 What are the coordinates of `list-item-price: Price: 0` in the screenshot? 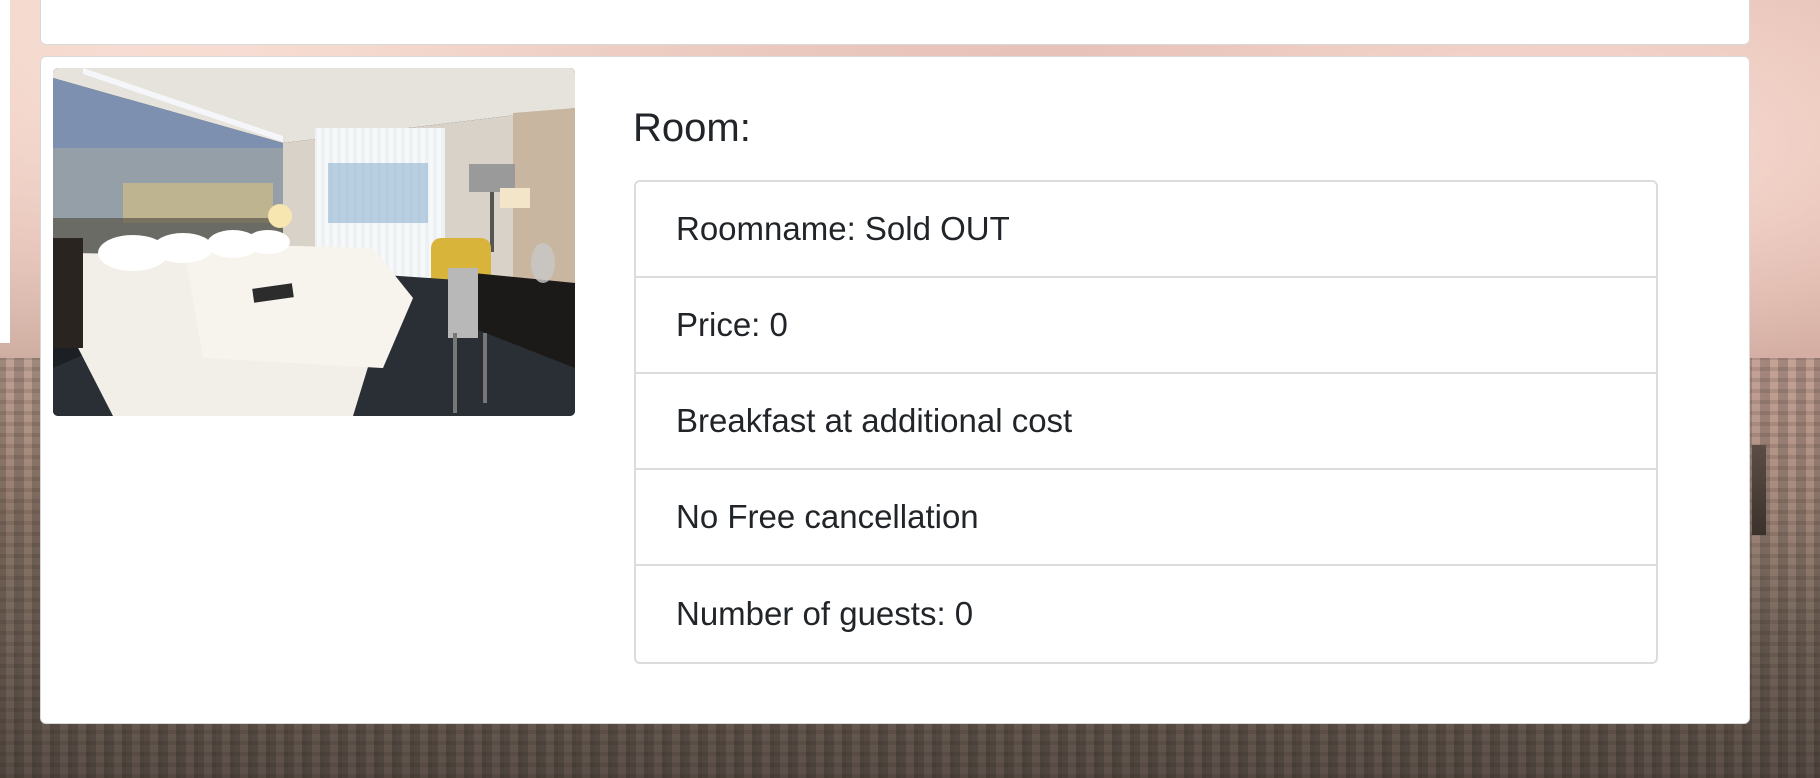 It's located at (1146, 326).